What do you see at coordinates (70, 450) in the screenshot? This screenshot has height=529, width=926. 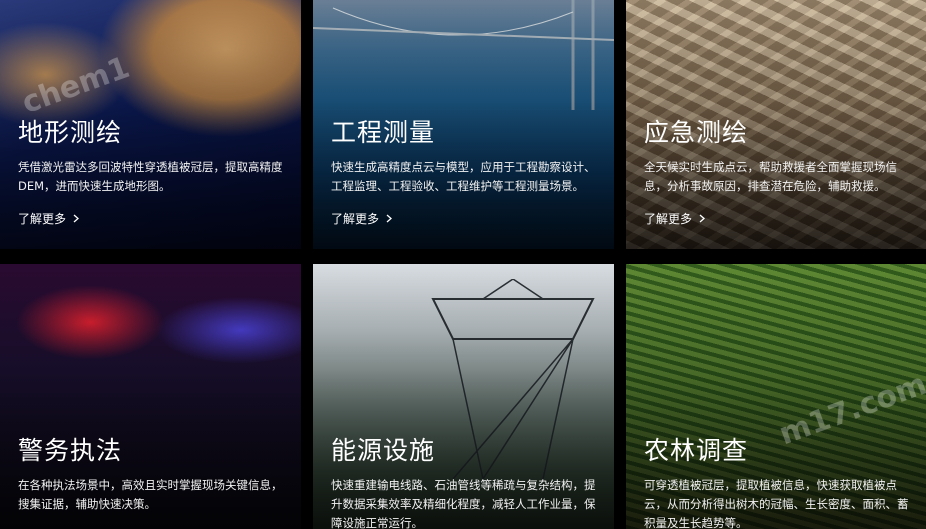 I see `card-title: 警务执法` at bounding box center [70, 450].